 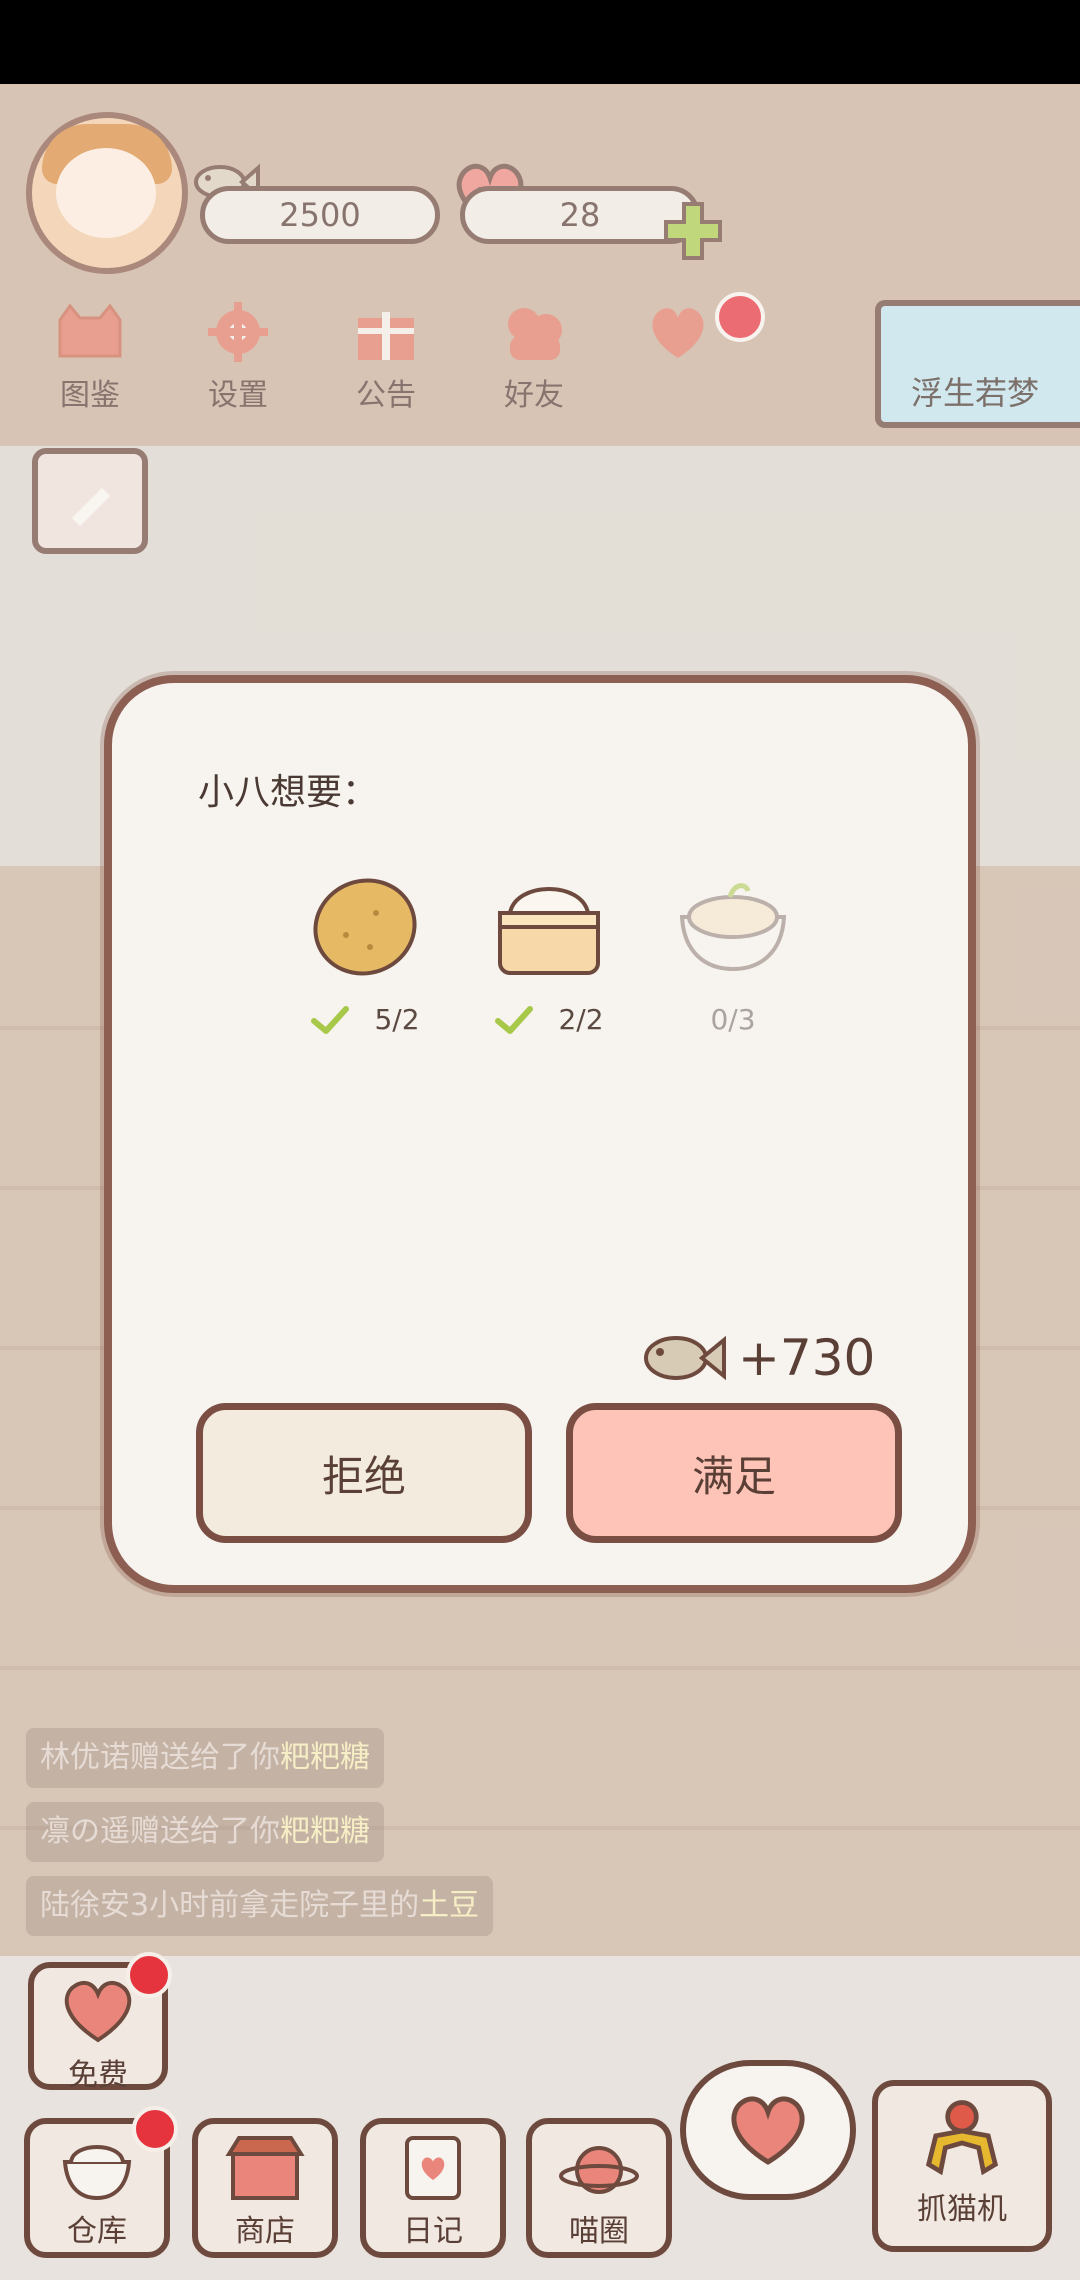 I want to click on request-item-potato: 5/2, so click(x=365, y=954).